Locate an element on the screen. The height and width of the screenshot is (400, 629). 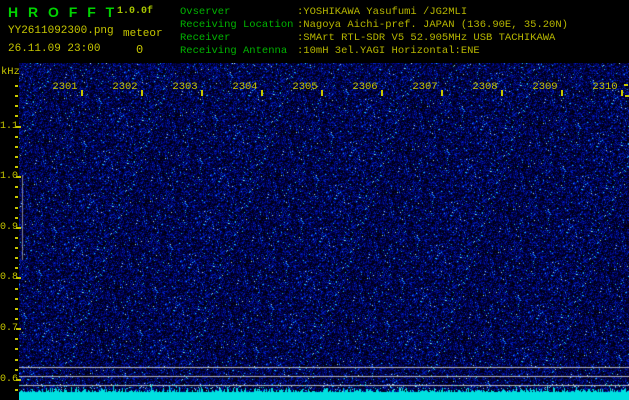
x-axis-tick-label: 2308 is located at coordinates (485, 87).